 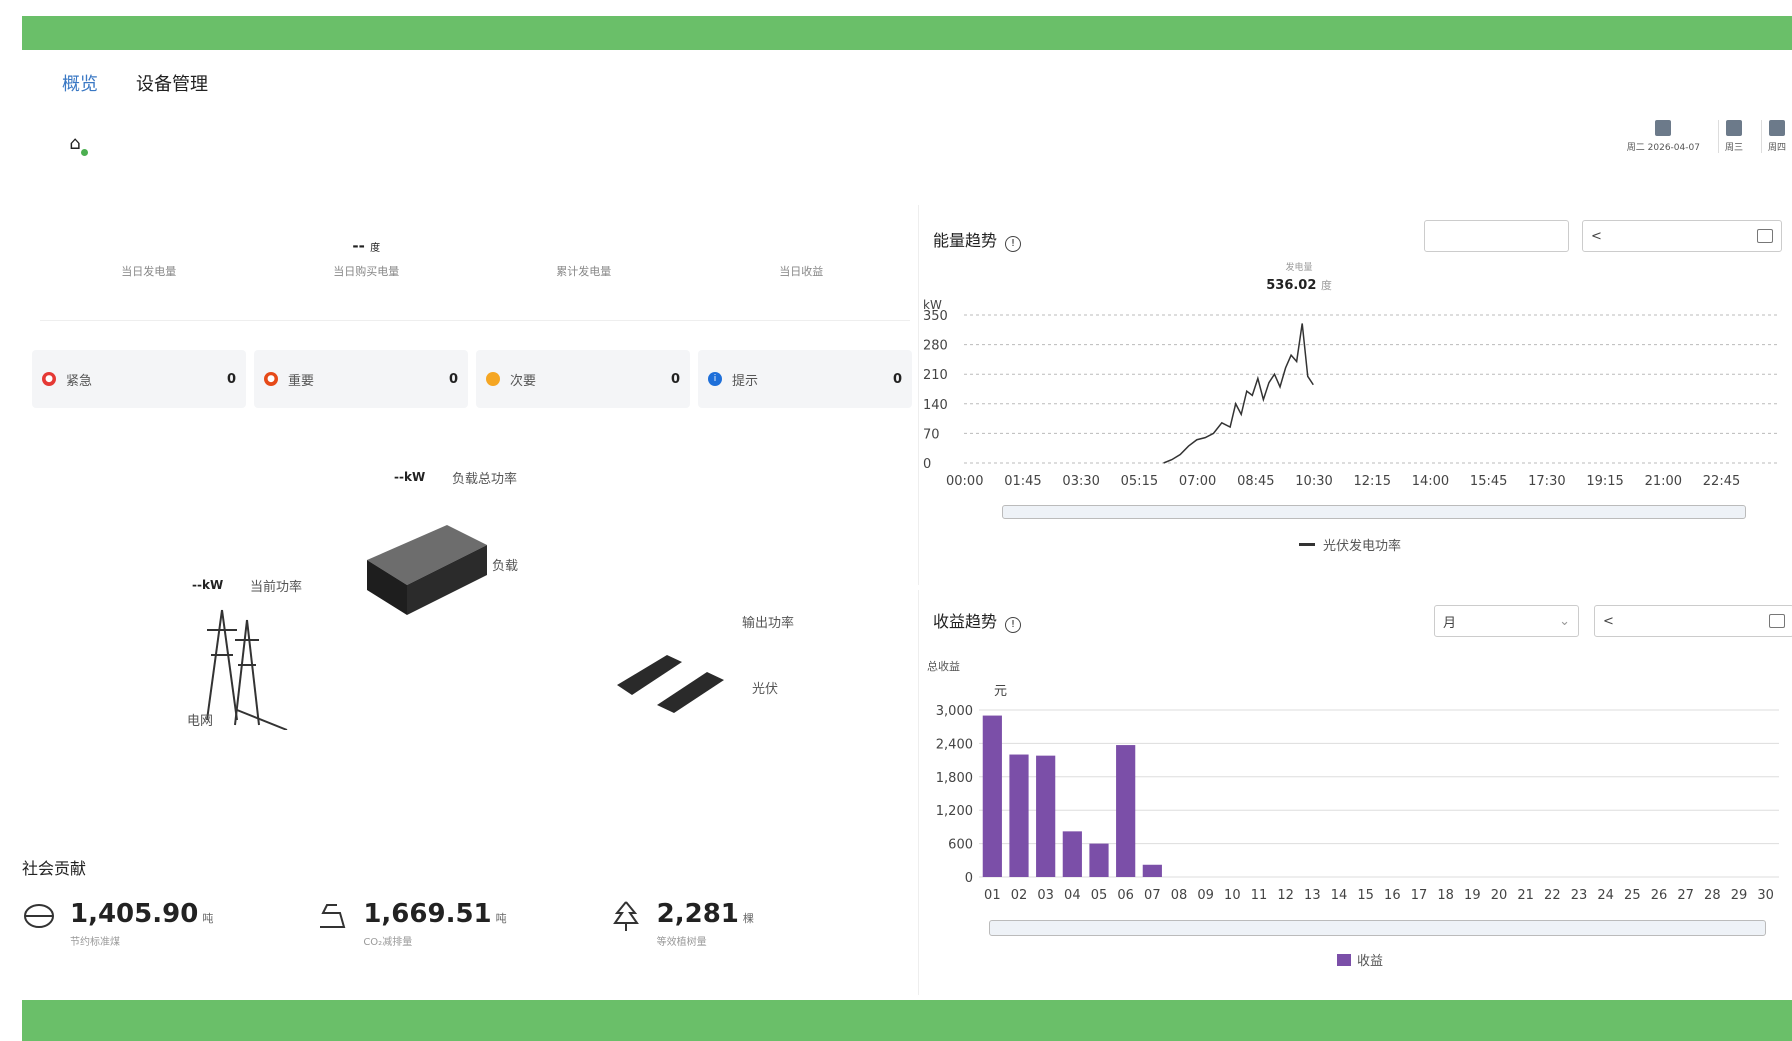 What do you see at coordinates (583, 379) in the screenshot?
I see `alarm-minor: 次要 0` at bounding box center [583, 379].